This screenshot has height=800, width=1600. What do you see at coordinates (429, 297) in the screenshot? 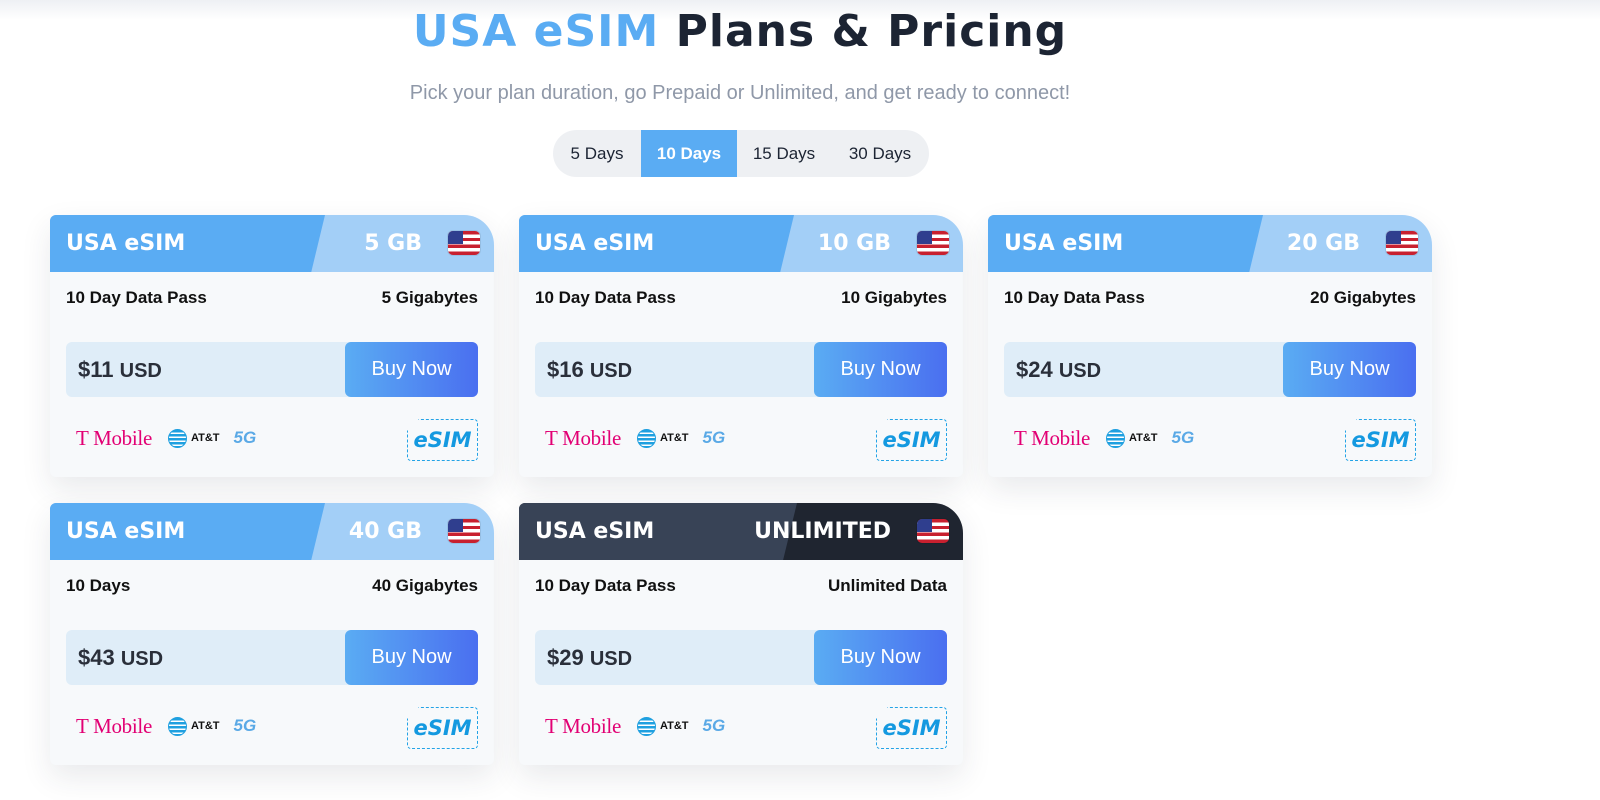
I see `plan-data-amount: 5 Gigabytes` at bounding box center [429, 297].